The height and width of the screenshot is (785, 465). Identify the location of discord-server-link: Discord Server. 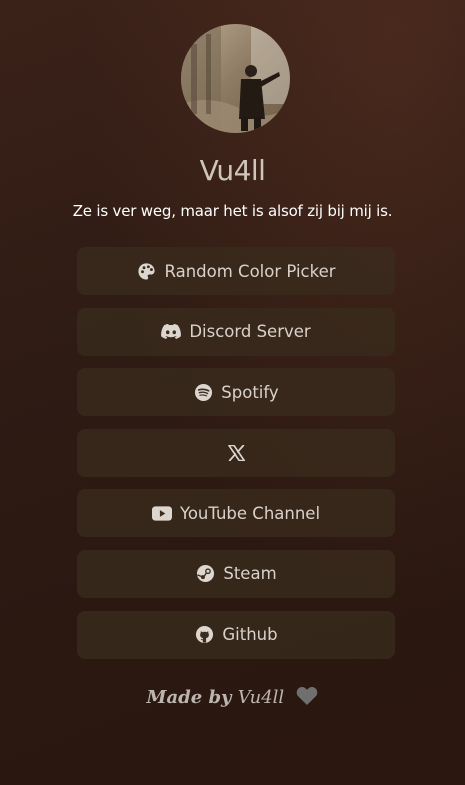
(236, 331).